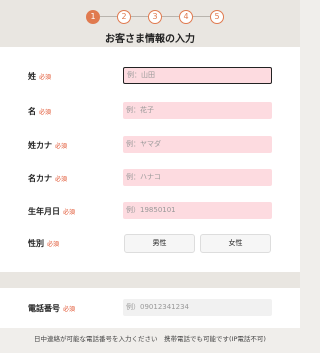 This screenshot has height=353, width=320. What do you see at coordinates (197, 177) in the screenshot?
I see `first-name-kana-input: 例：ハナコ` at bounding box center [197, 177].